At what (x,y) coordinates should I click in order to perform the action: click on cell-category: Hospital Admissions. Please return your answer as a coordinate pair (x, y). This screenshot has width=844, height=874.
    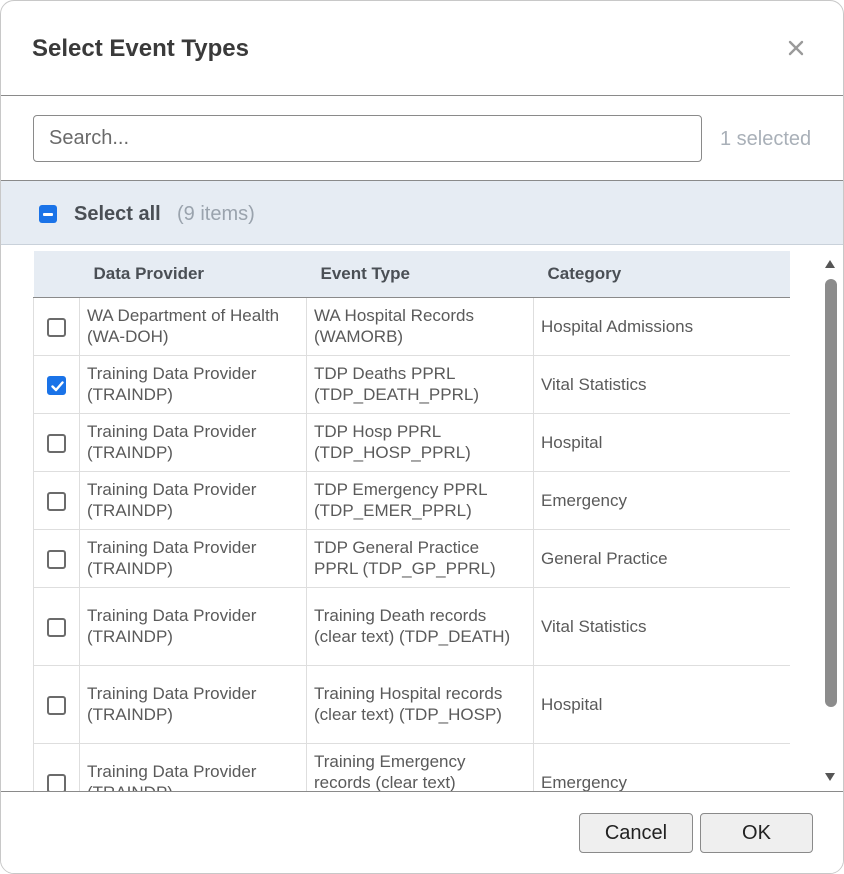
    Looking at the image, I should click on (661, 326).